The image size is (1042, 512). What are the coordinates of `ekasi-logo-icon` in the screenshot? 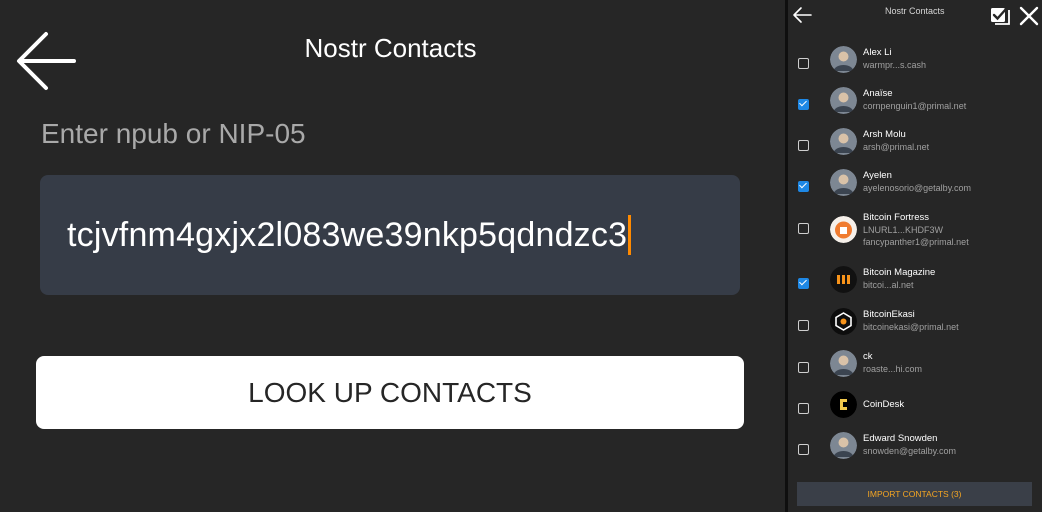 It's located at (843, 321).